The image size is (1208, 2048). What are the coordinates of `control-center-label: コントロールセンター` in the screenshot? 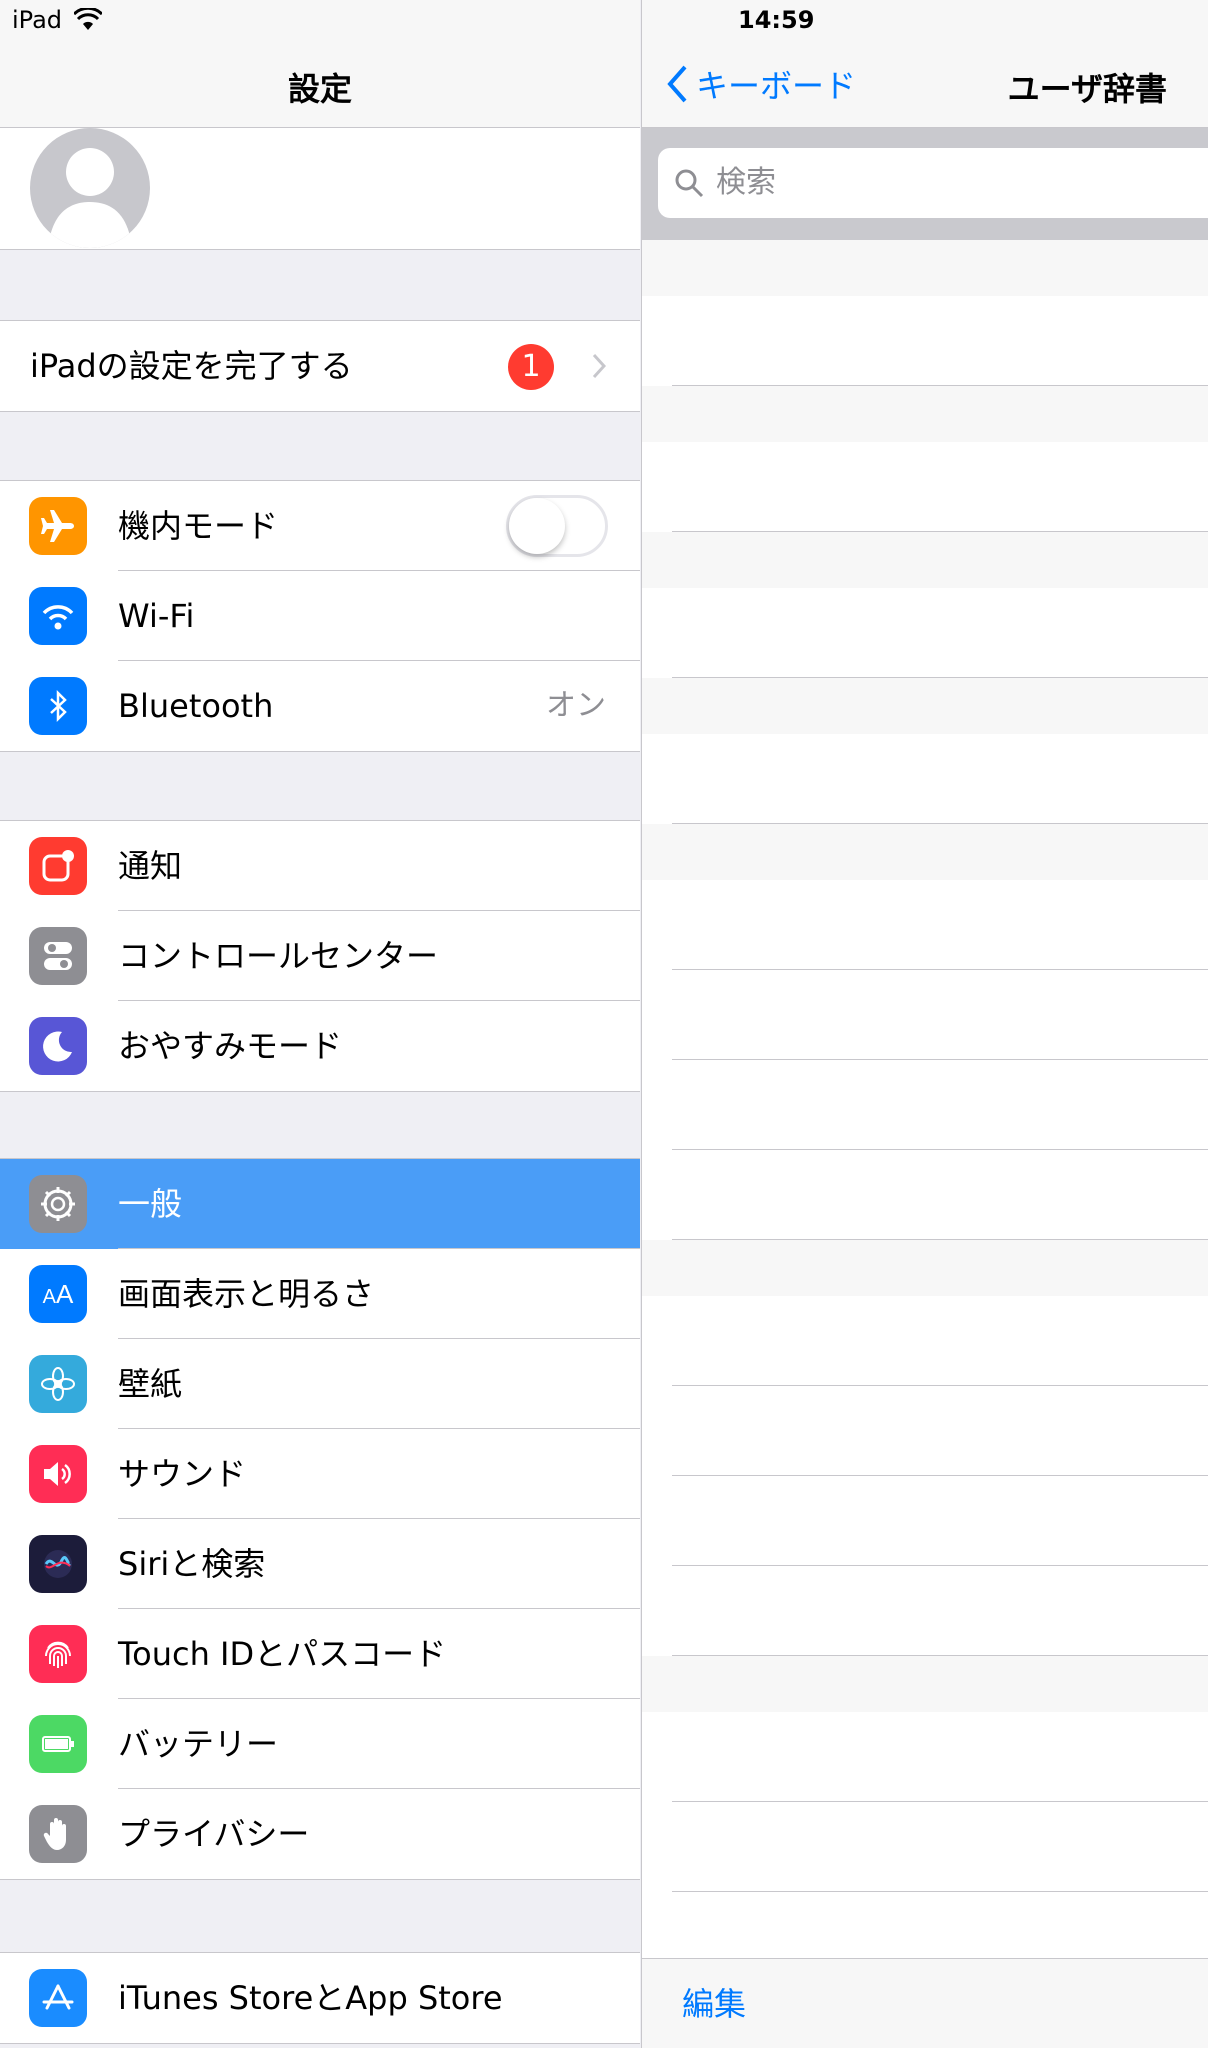 It's located at (278, 956).